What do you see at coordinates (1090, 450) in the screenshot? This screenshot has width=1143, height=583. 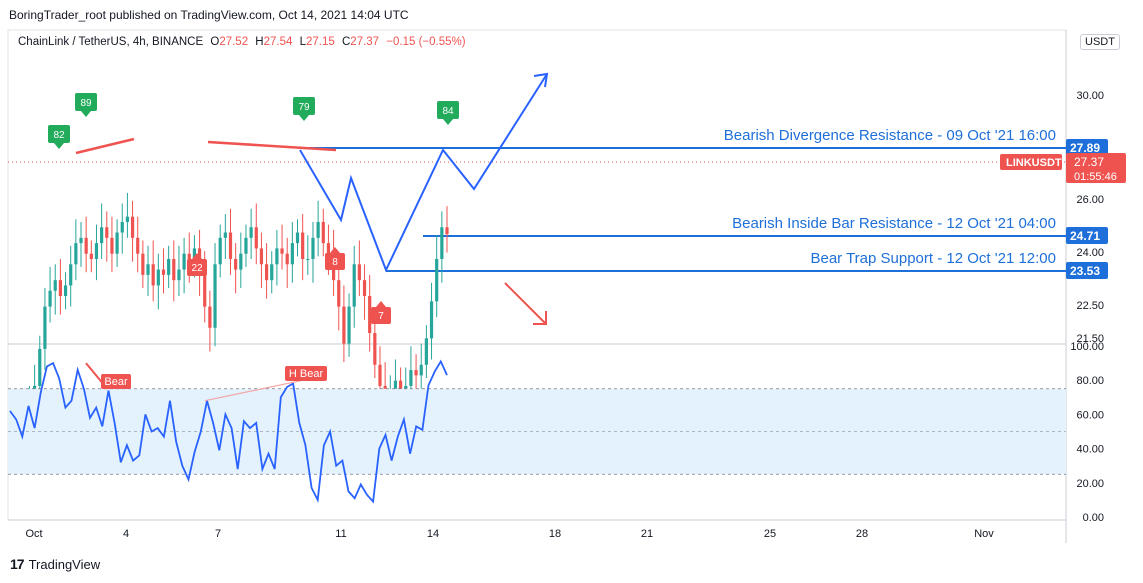 I see `rsi-tick-label: 40.00` at bounding box center [1090, 450].